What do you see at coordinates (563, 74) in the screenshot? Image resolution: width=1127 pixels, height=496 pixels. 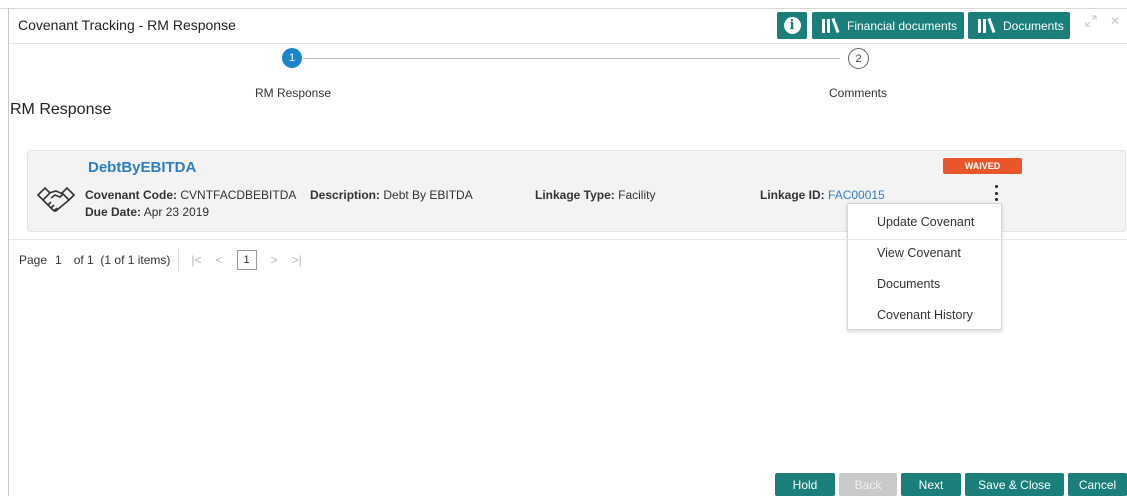 I see `wizard-stepper: 1 2 RM Response Comments` at bounding box center [563, 74].